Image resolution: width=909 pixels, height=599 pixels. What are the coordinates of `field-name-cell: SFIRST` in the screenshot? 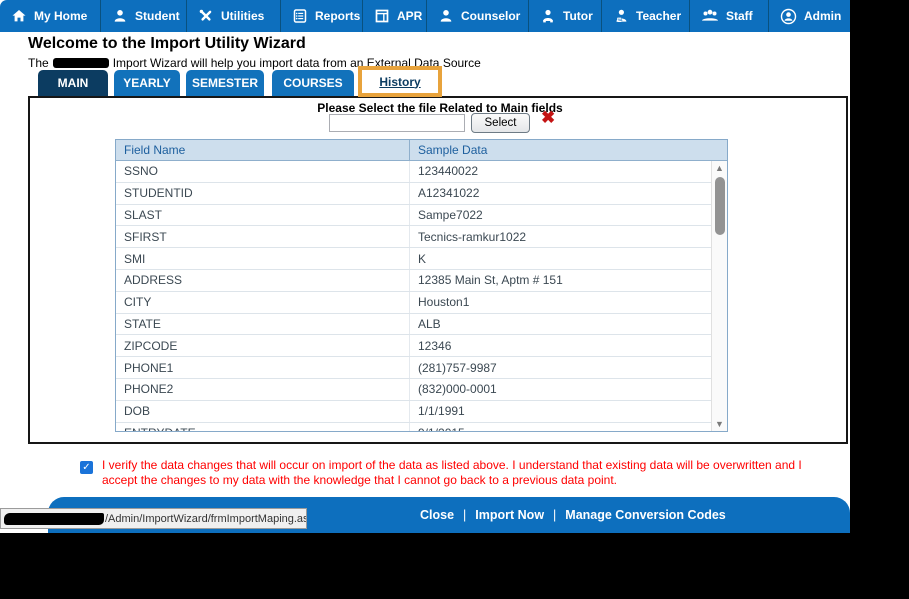 It's located at (145, 236).